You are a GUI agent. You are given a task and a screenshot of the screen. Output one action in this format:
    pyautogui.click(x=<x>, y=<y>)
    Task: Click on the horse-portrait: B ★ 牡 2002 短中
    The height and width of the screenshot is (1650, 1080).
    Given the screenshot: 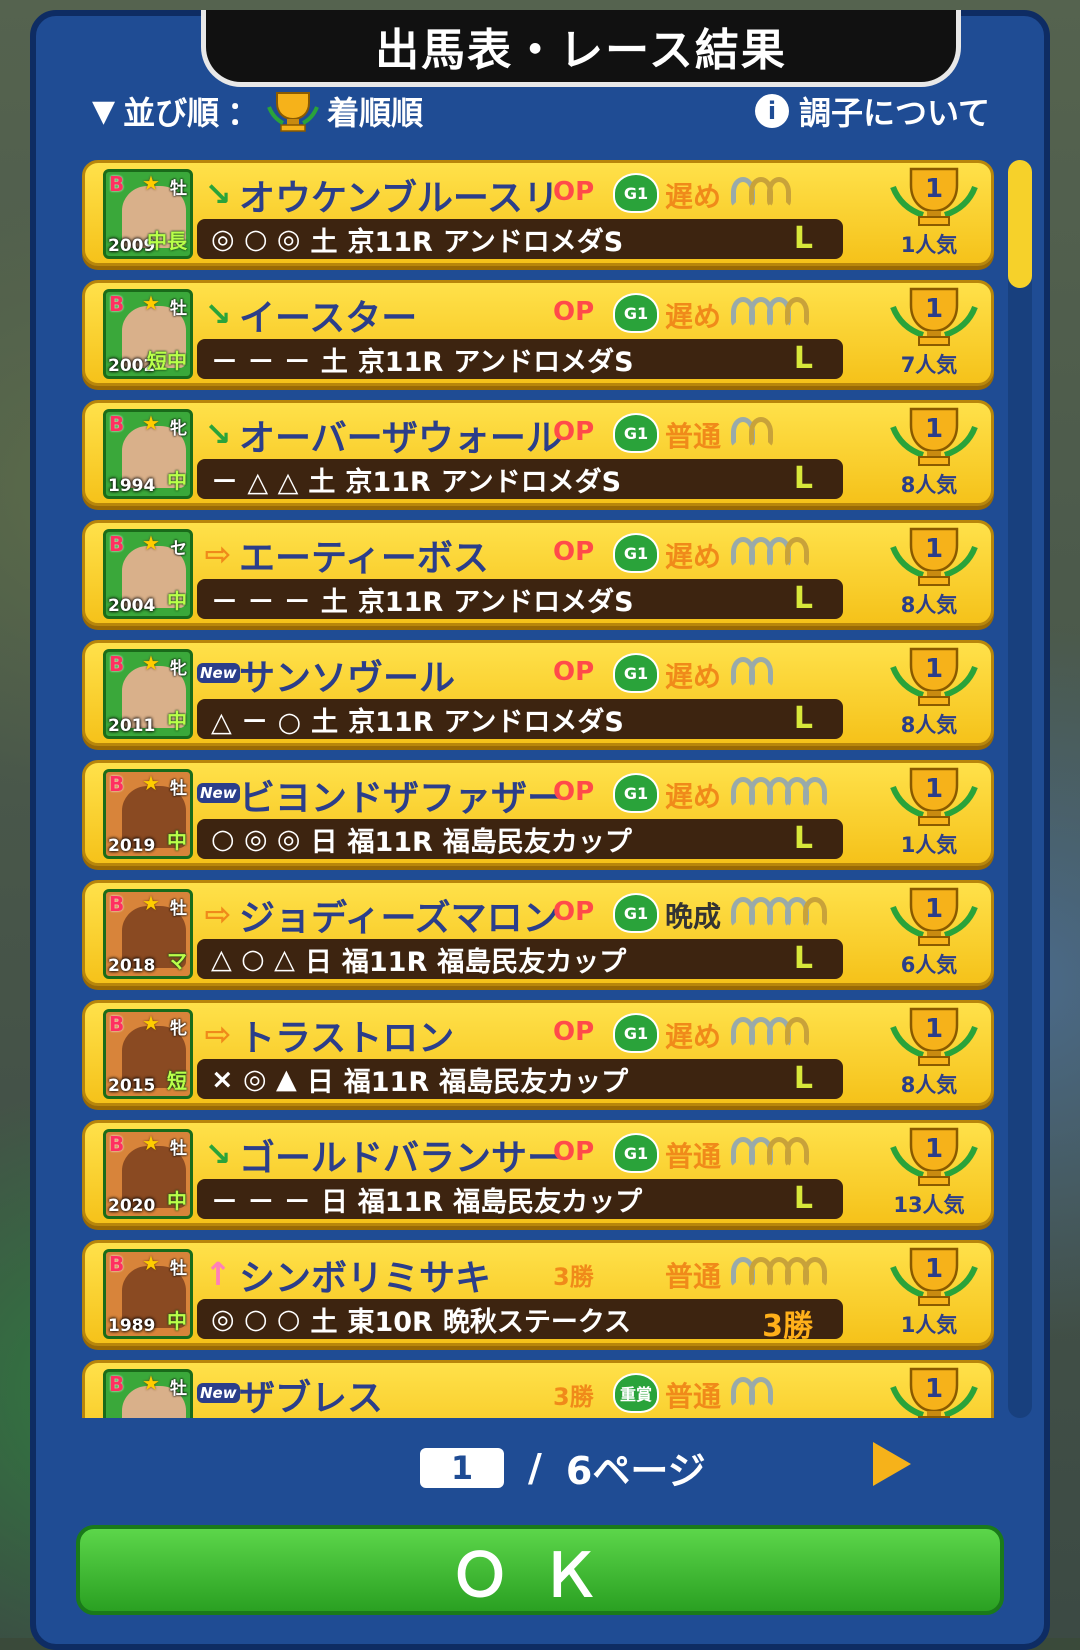 What is the action you would take?
    pyautogui.click(x=148, y=334)
    